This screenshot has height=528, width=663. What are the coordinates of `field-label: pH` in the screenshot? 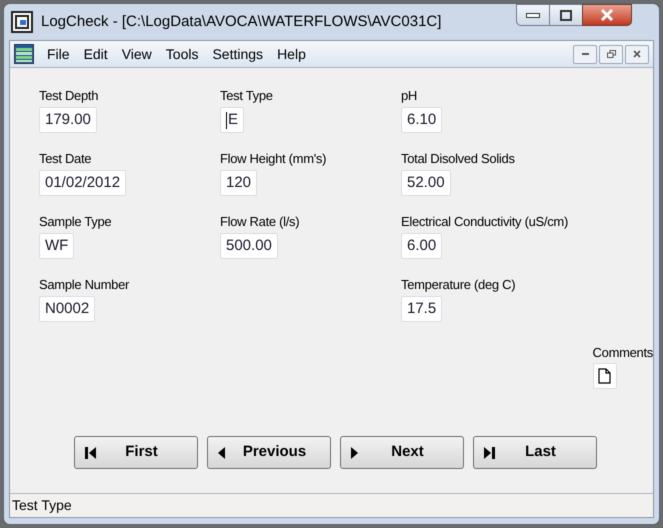 It's located at (409, 96).